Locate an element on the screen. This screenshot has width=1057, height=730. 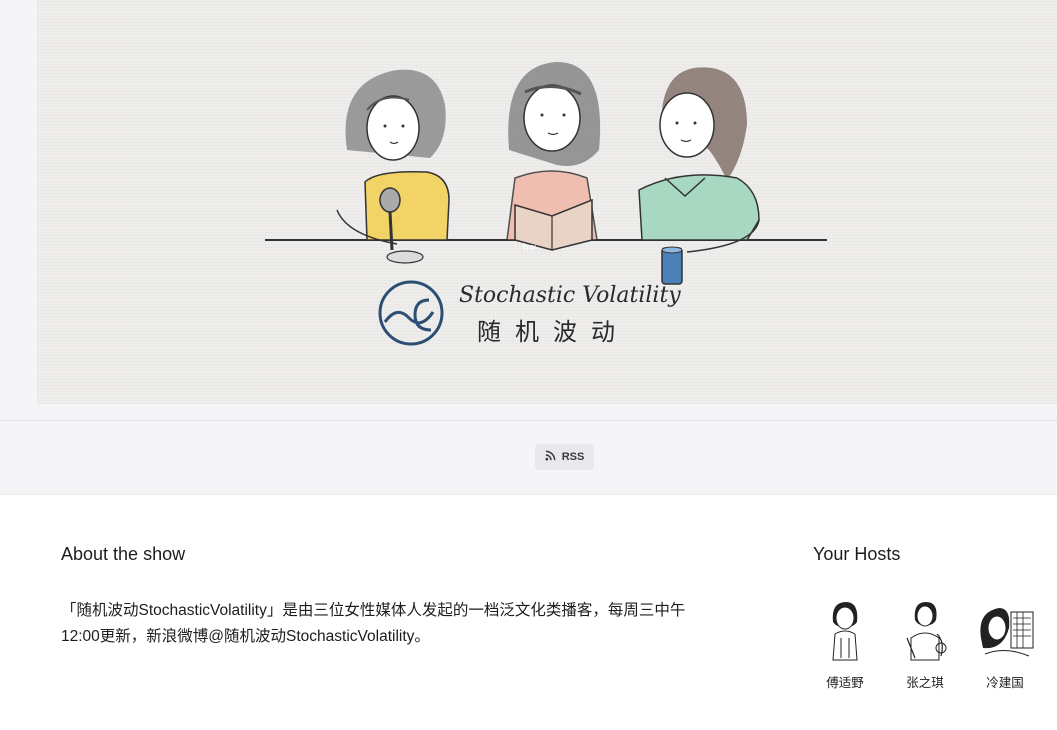
book-mark: hw is located at coordinates (529, 248).